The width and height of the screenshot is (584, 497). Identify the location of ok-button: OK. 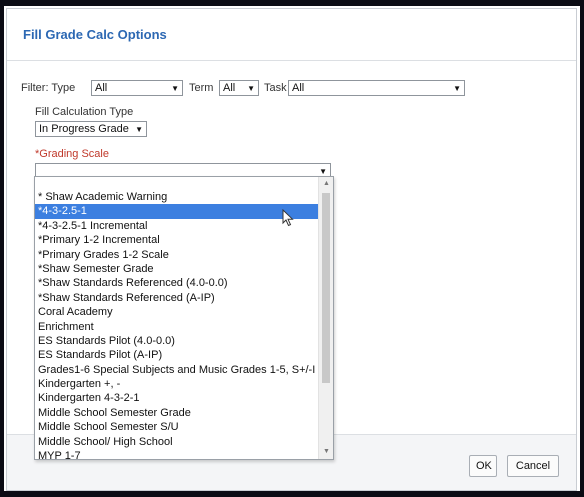
(483, 466).